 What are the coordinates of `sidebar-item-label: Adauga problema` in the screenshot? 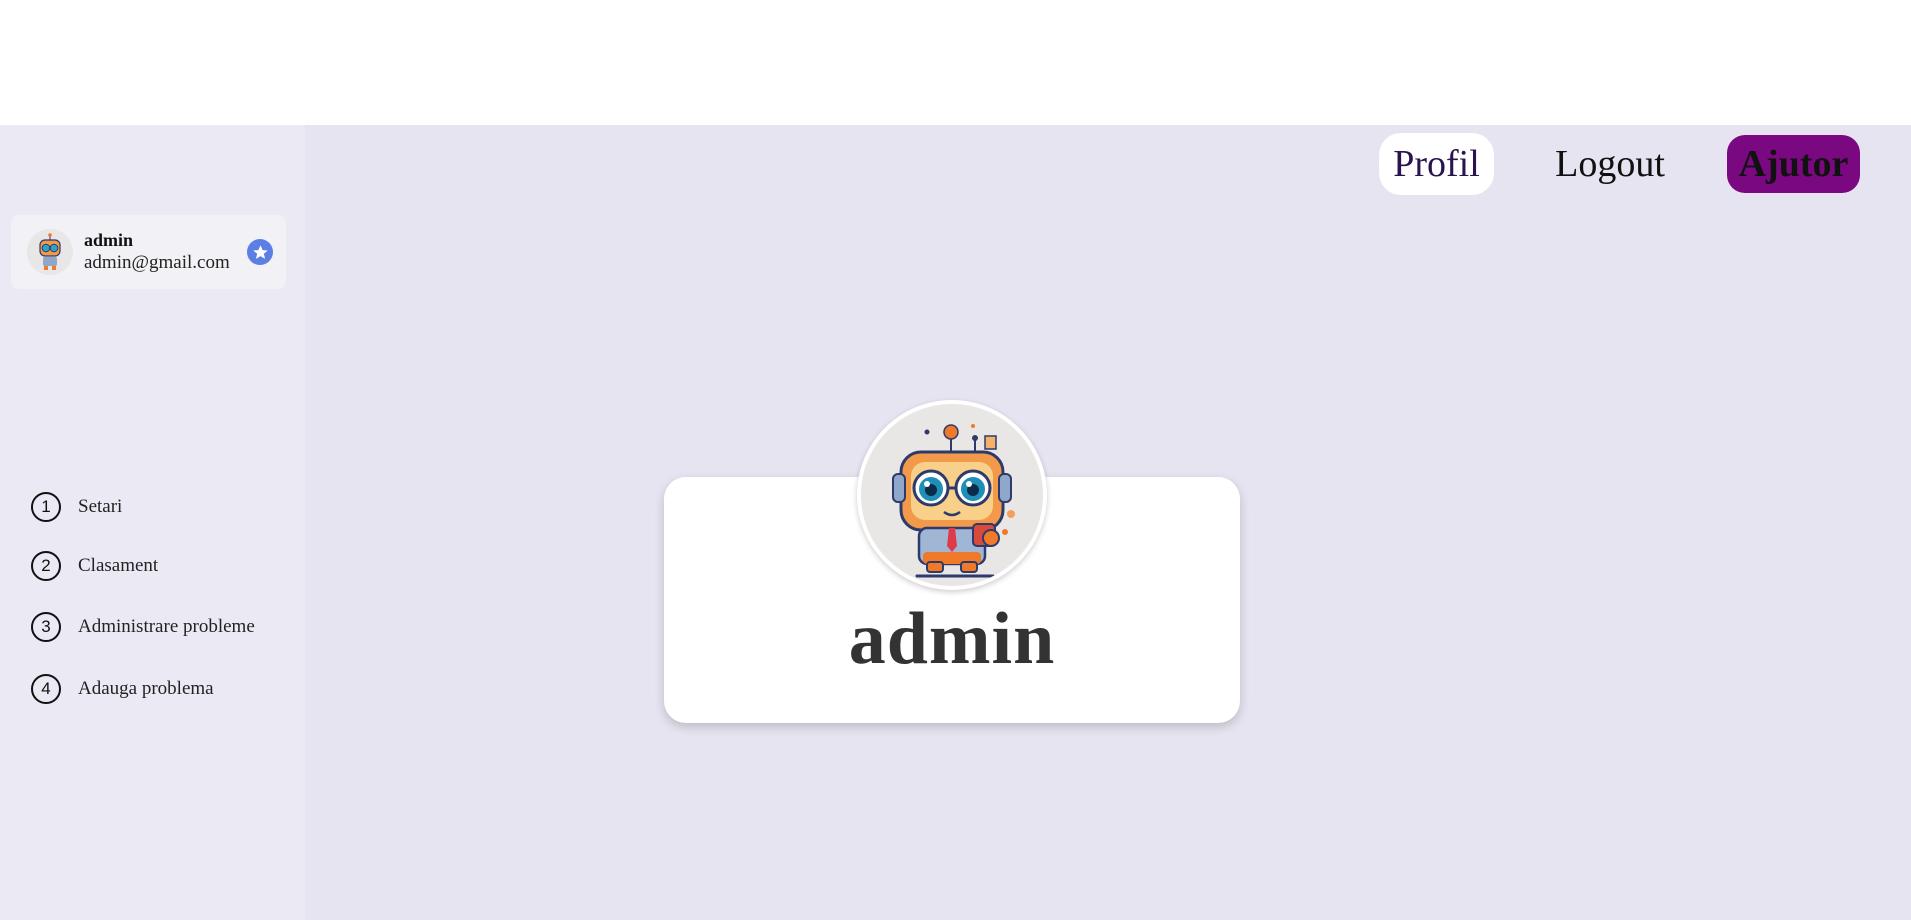 It's located at (146, 688).